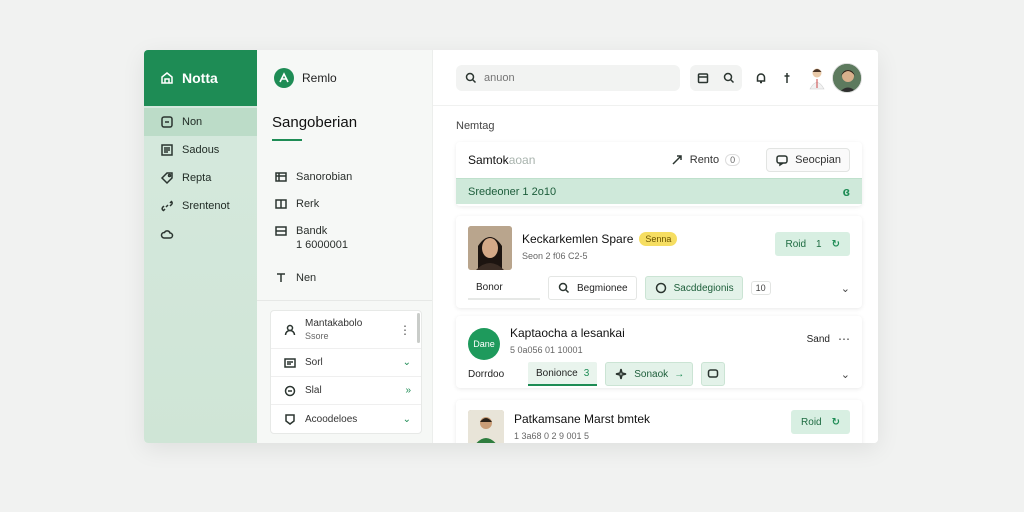 The height and width of the screenshot is (512, 1024). I want to click on bonionce-button: Bonionce 3, so click(563, 374).